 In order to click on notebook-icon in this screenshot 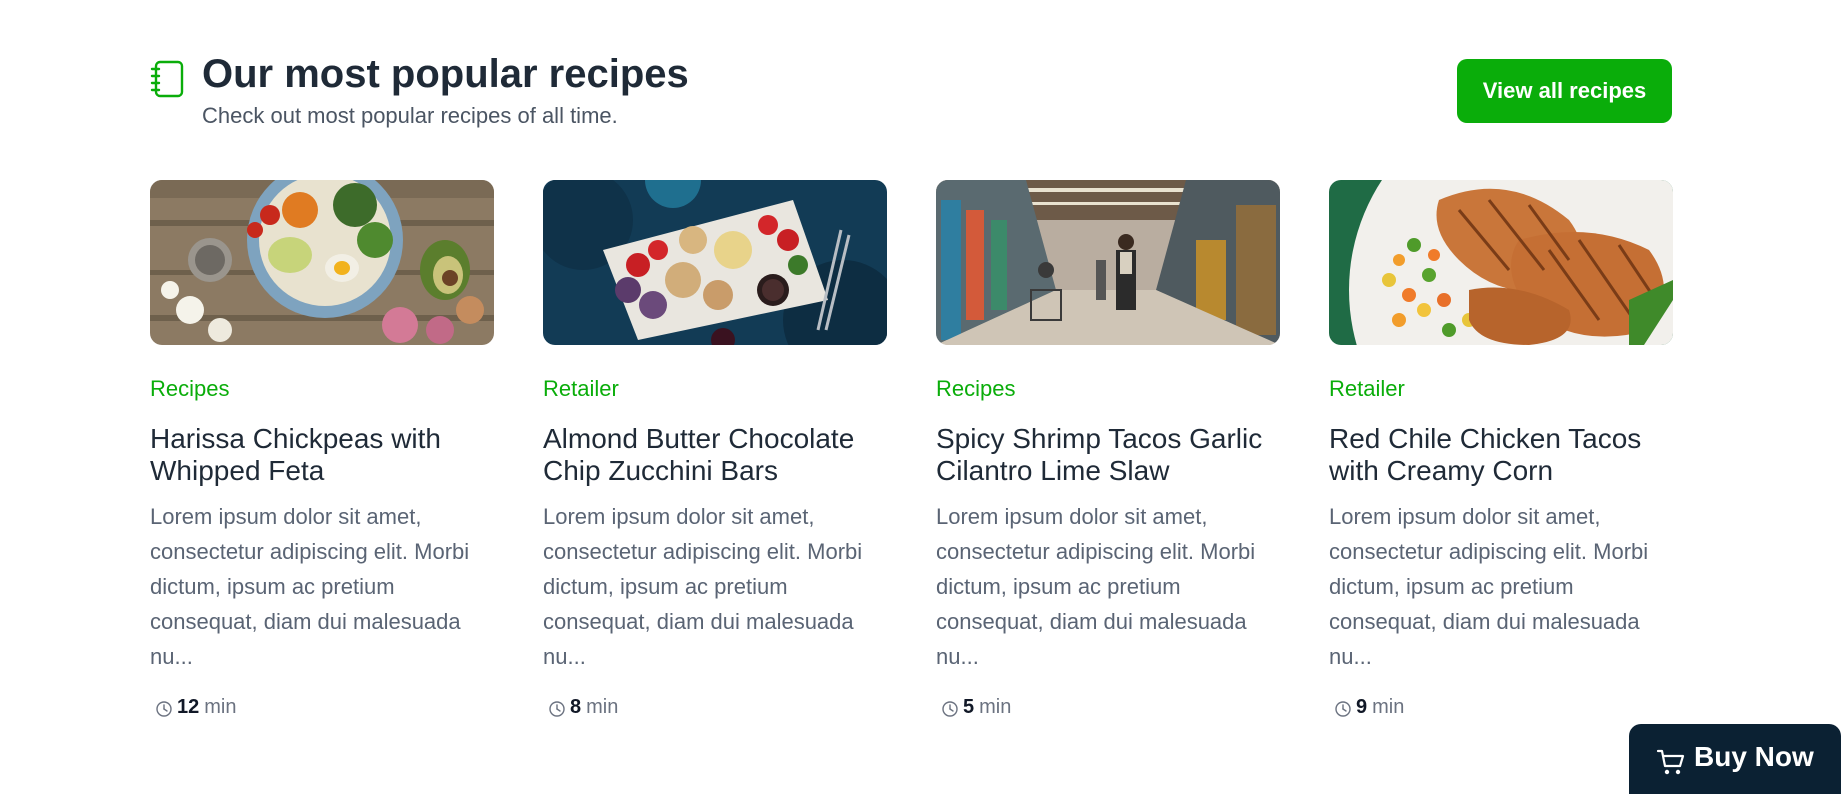, I will do `click(167, 79)`.